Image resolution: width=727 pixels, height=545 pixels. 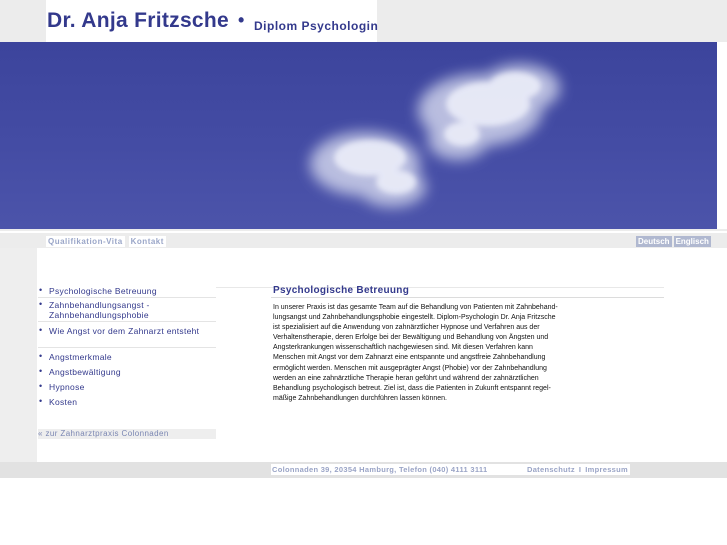 I want to click on site-header: Dr. Anja Fritzsche • Diplom Psychologin, so click(x=212, y=21).